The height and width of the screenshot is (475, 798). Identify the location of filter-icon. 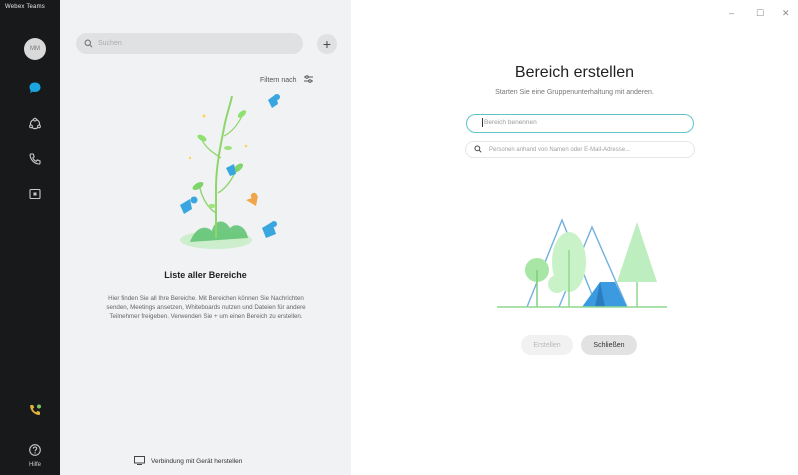
(308, 80).